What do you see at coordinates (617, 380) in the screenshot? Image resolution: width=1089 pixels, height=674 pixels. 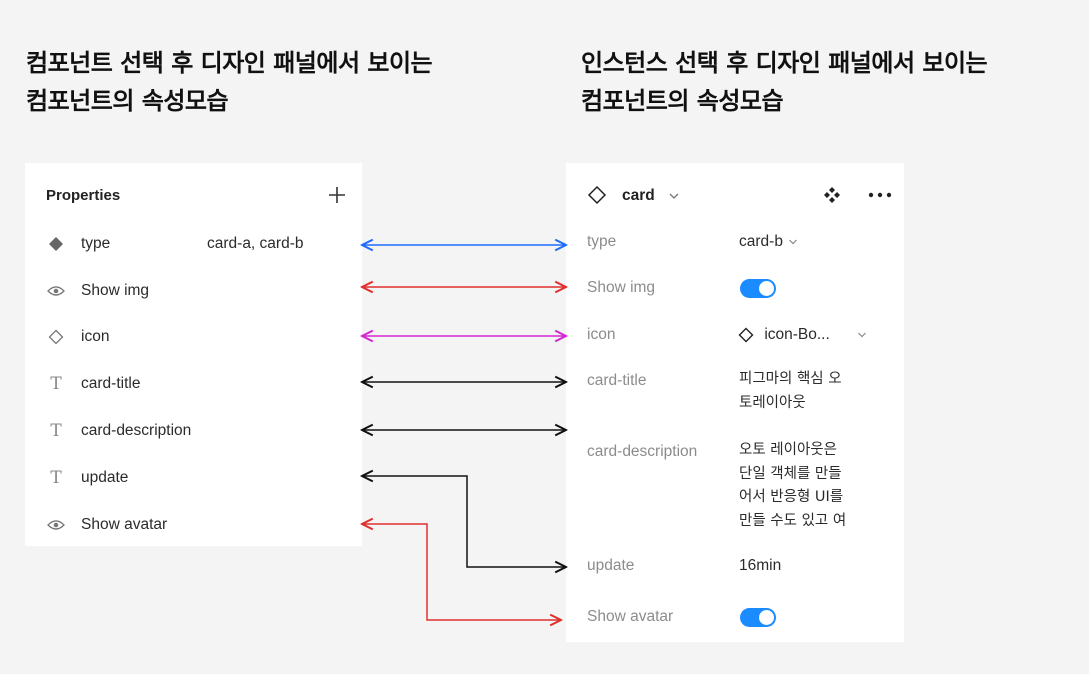 I see `instance-prop-label-card-title: card-title` at bounding box center [617, 380].